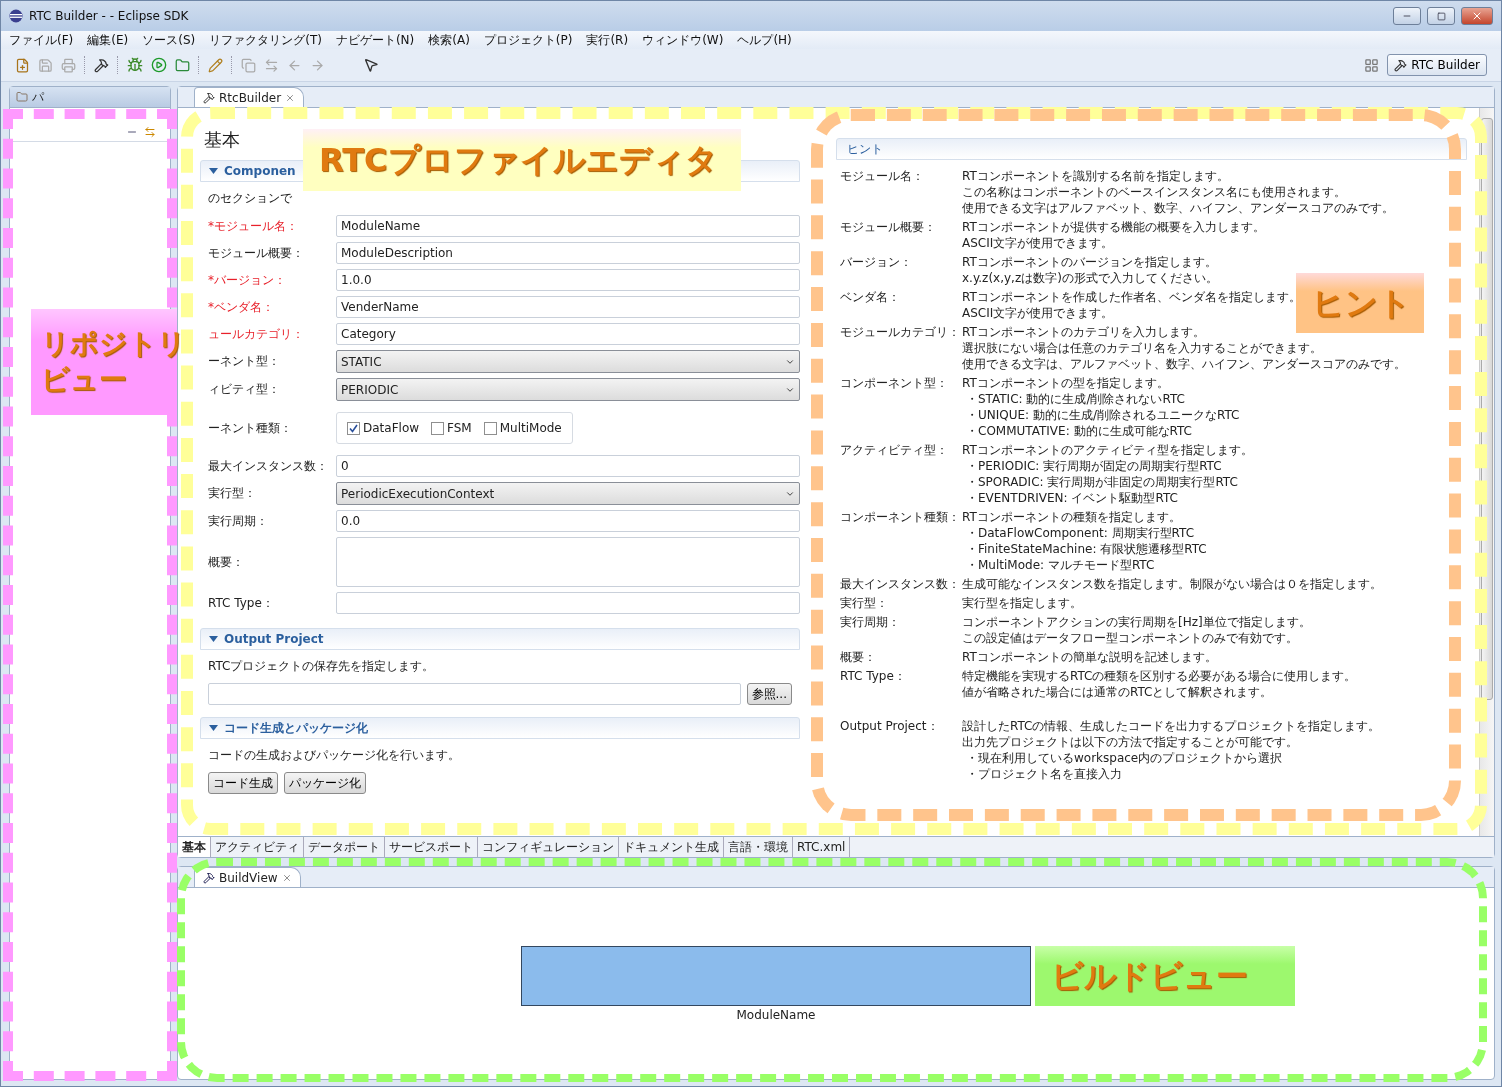 The width and height of the screenshot is (1502, 1087). I want to click on checkbox-option: MultiMode, so click(522, 428).